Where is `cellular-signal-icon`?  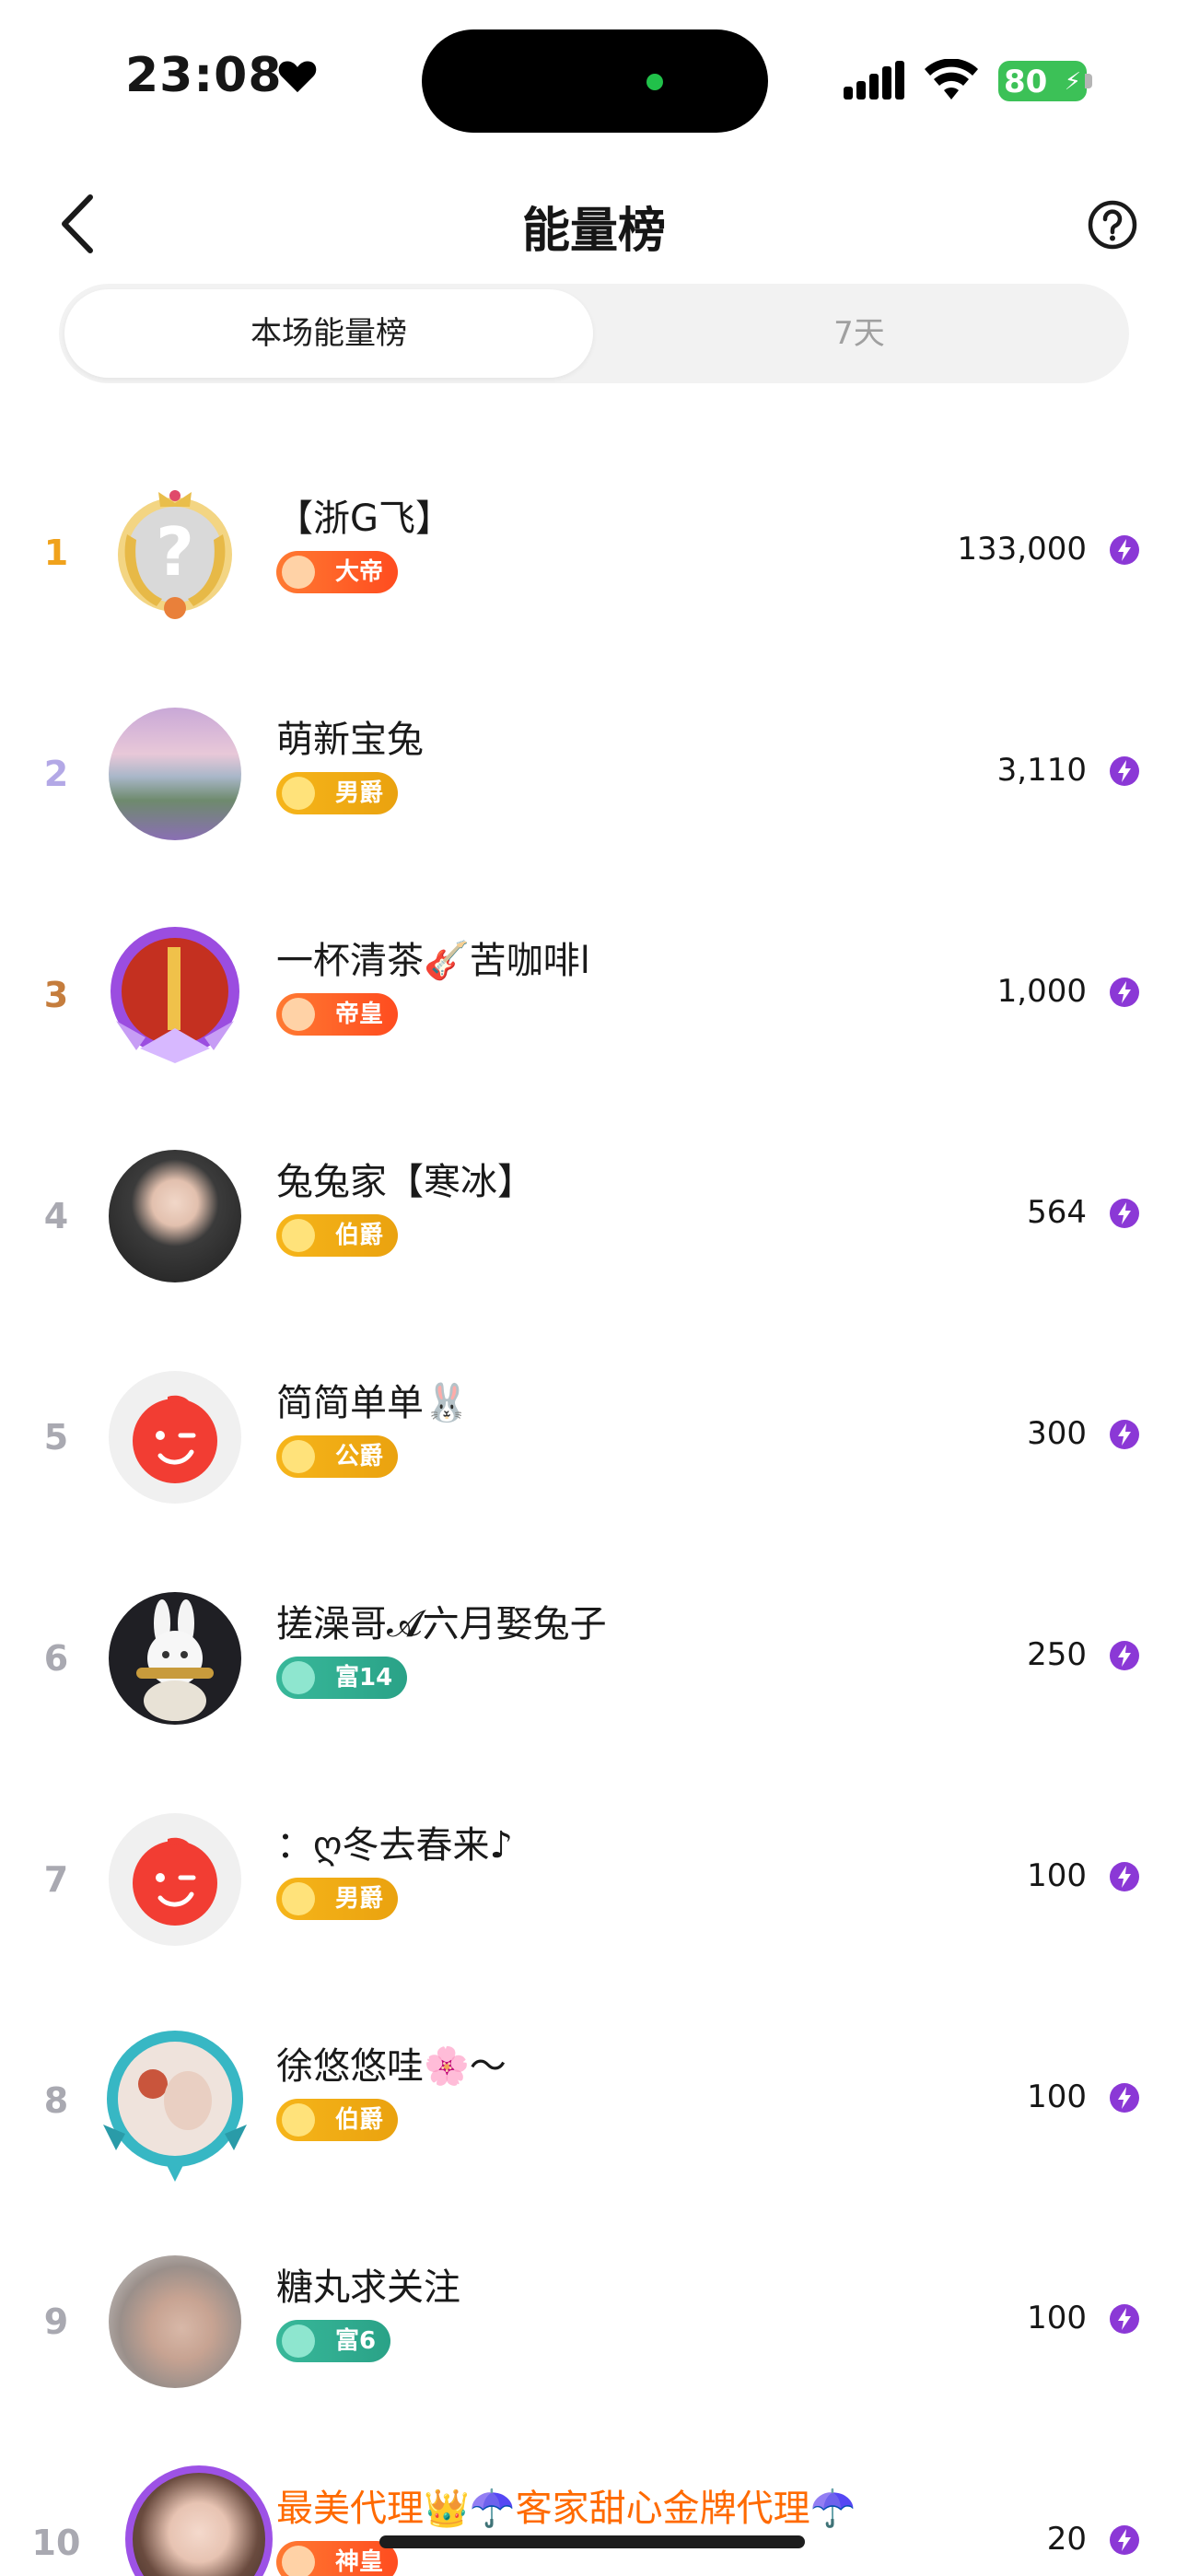 cellular-signal-icon is located at coordinates (874, 80).